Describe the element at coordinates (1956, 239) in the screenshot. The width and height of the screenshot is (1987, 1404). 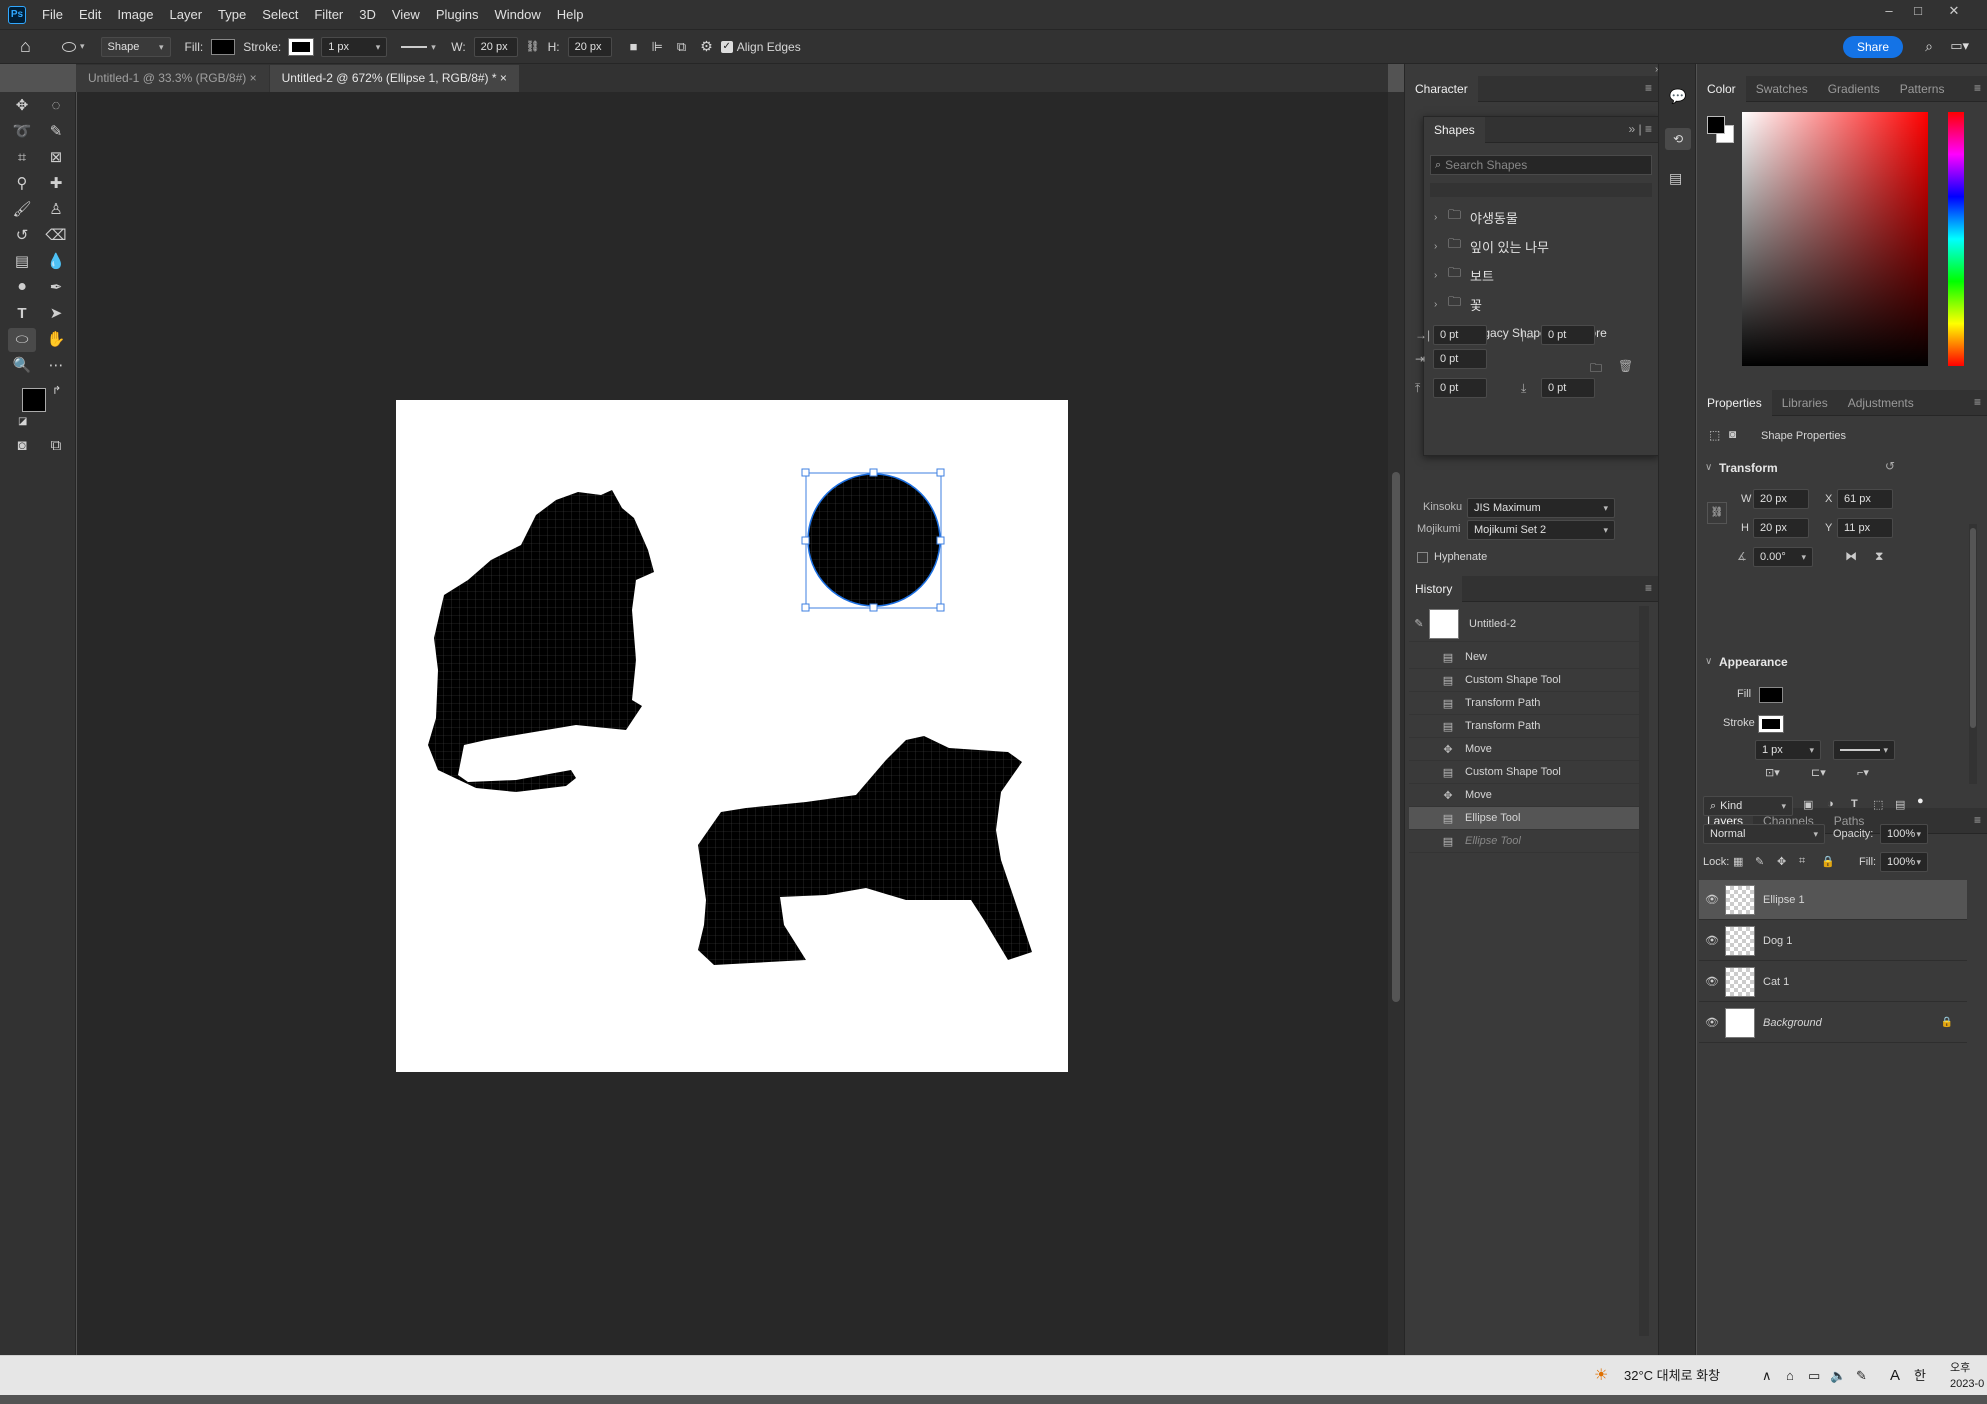
I see `hue-slider` at that location.